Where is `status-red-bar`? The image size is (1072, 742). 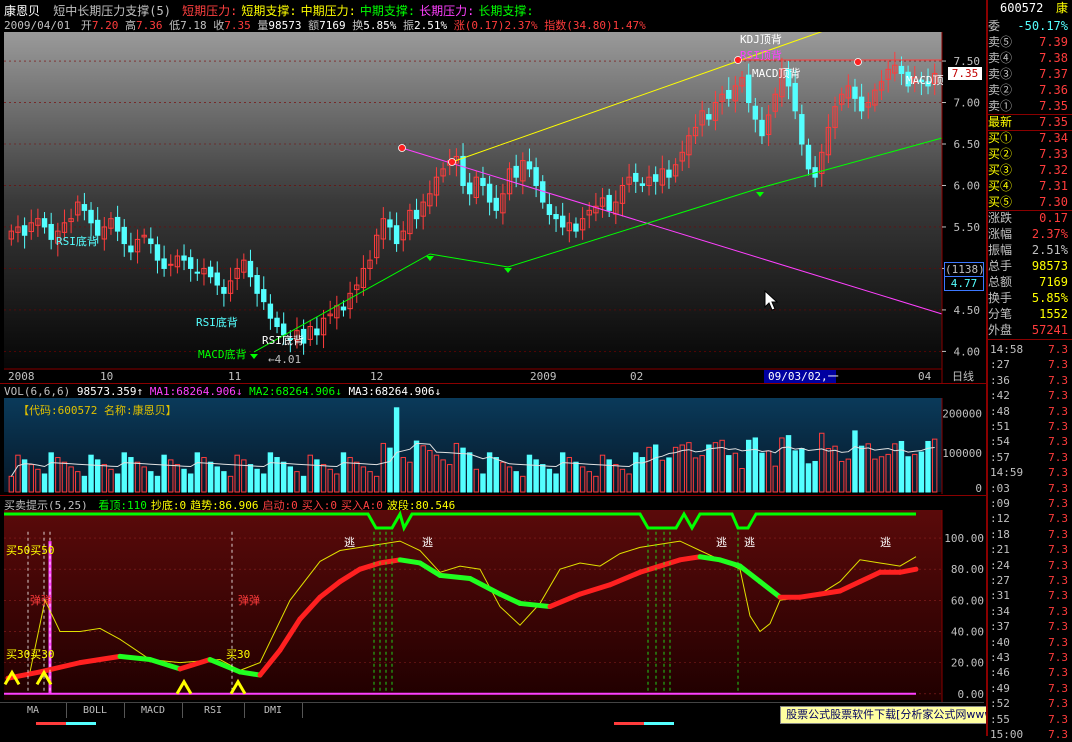 status-red-bar is located at coordinates (51, 723).